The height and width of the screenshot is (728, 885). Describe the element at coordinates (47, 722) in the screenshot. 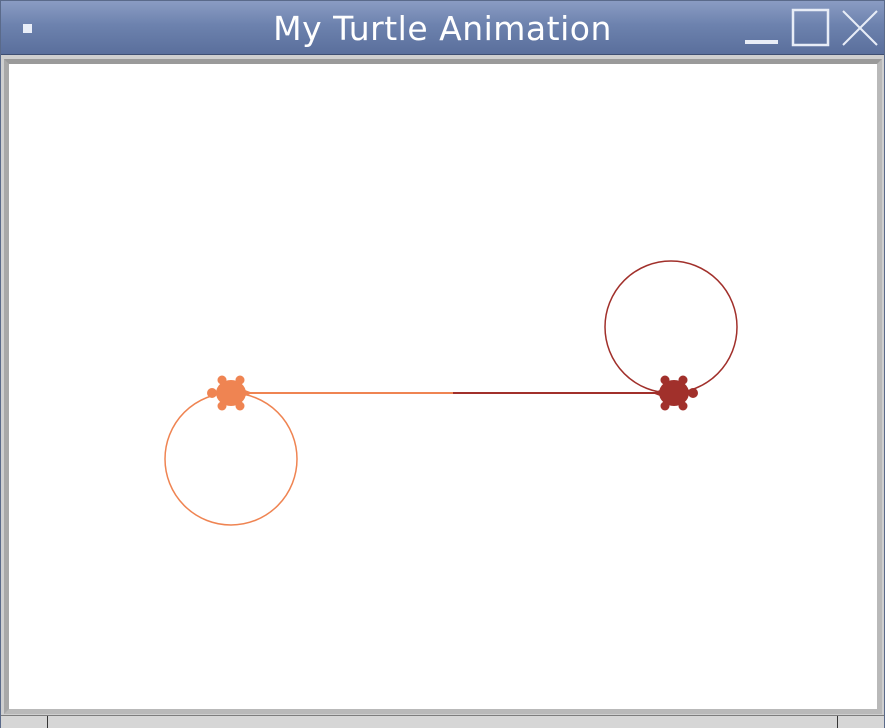

I see `resize-grip-left` at that location.